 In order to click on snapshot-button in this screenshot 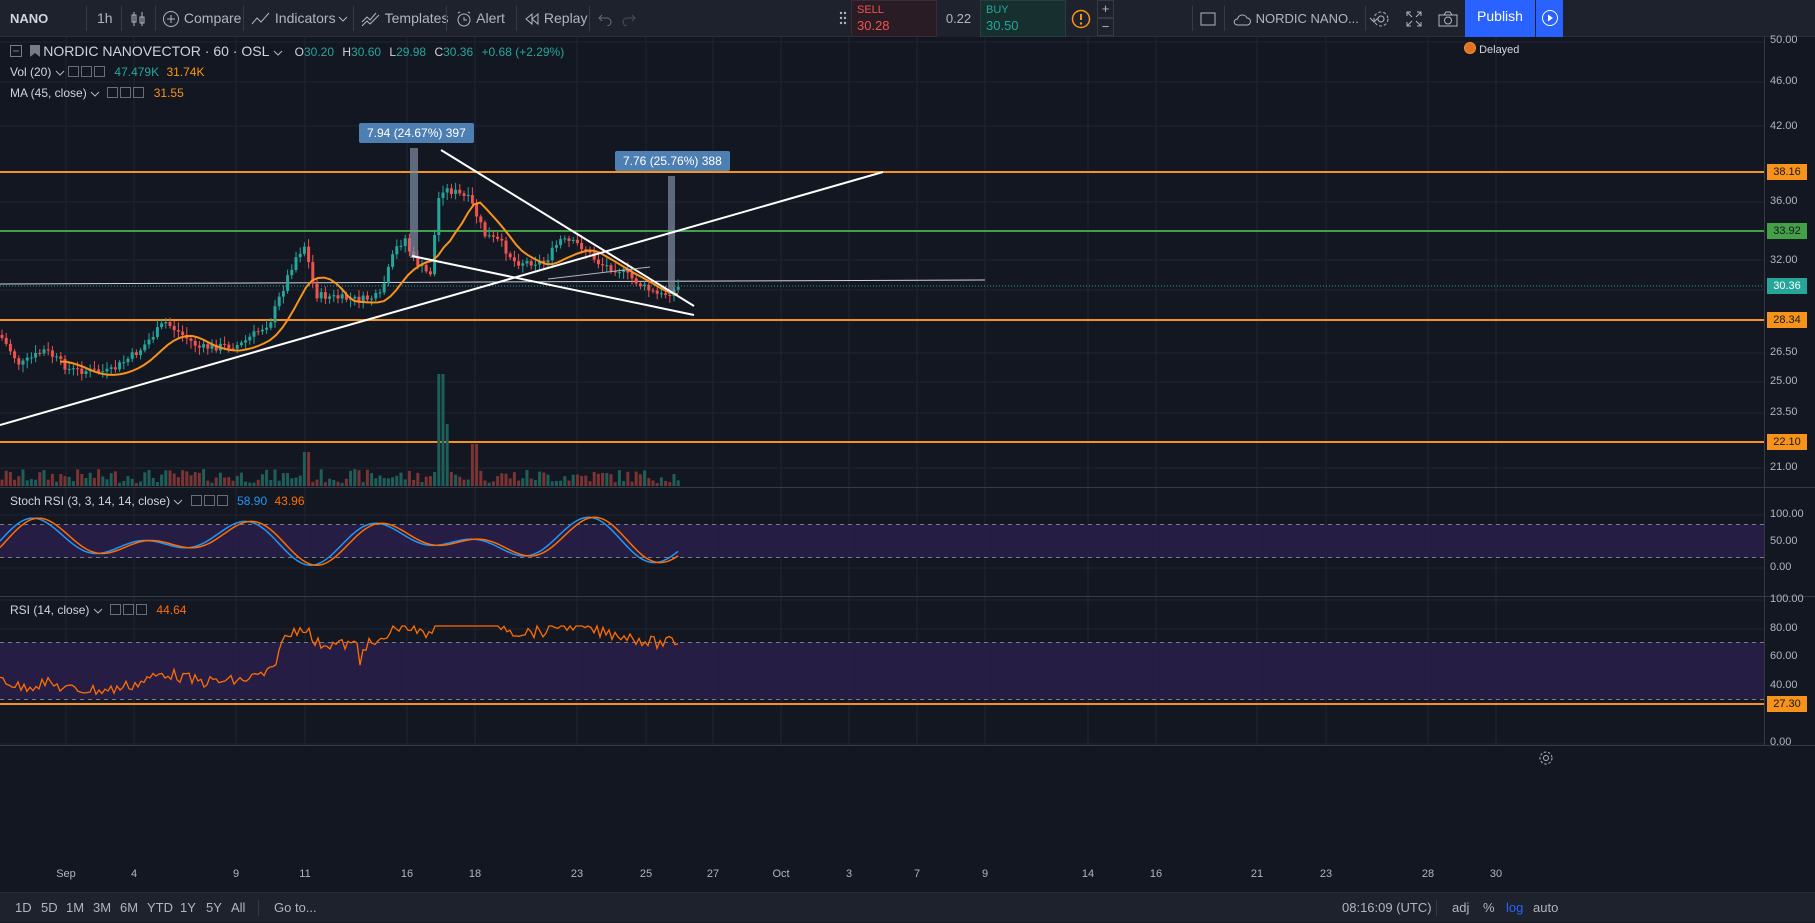, I will do `click(1448, 18)`.